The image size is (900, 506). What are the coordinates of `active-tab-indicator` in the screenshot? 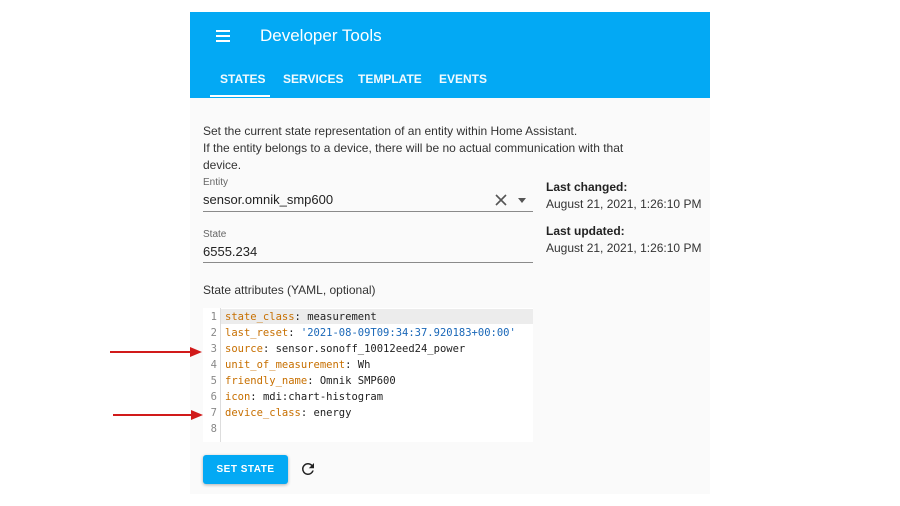 It's located at (240, 96).